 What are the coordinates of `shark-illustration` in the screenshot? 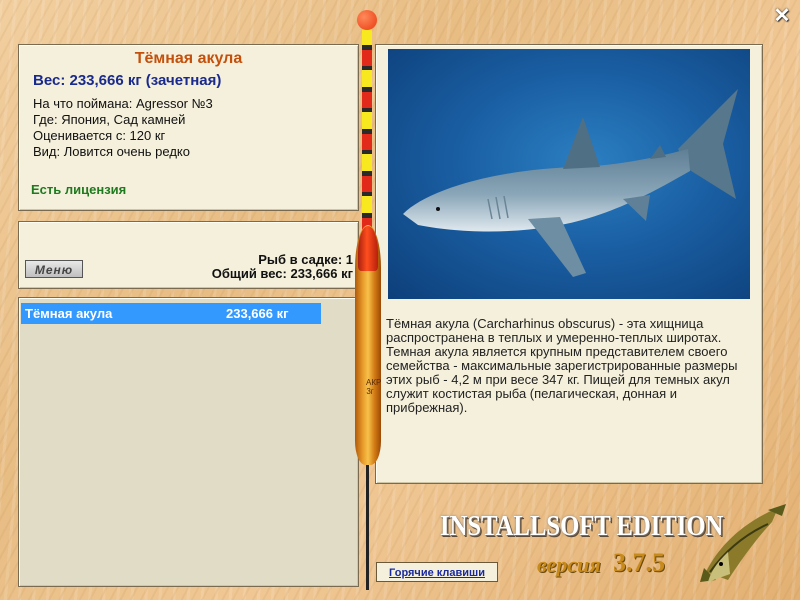 It's located at (570, 183).